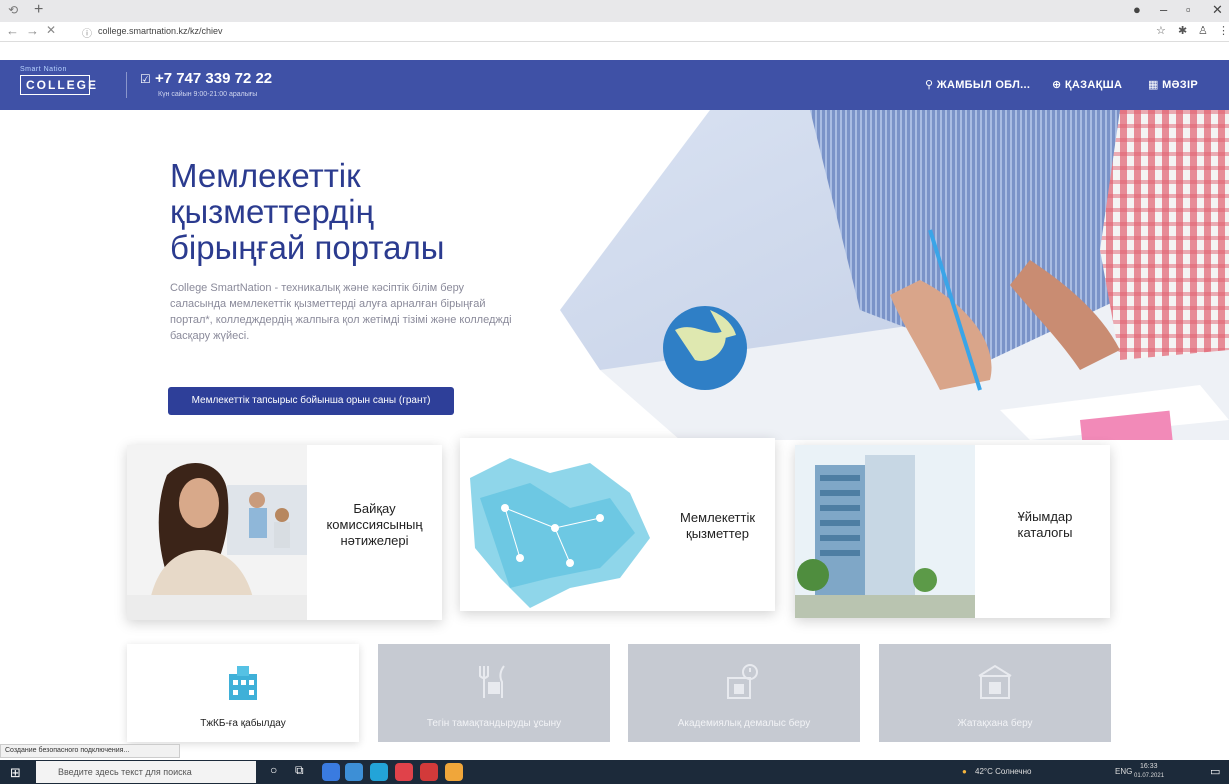 This screenshot has width=1229, height=784. What do you see at coordinates (43, 69) in the screenshot?
I see `logo-tagline: Smart Nation` at bounding box center [43, 69].